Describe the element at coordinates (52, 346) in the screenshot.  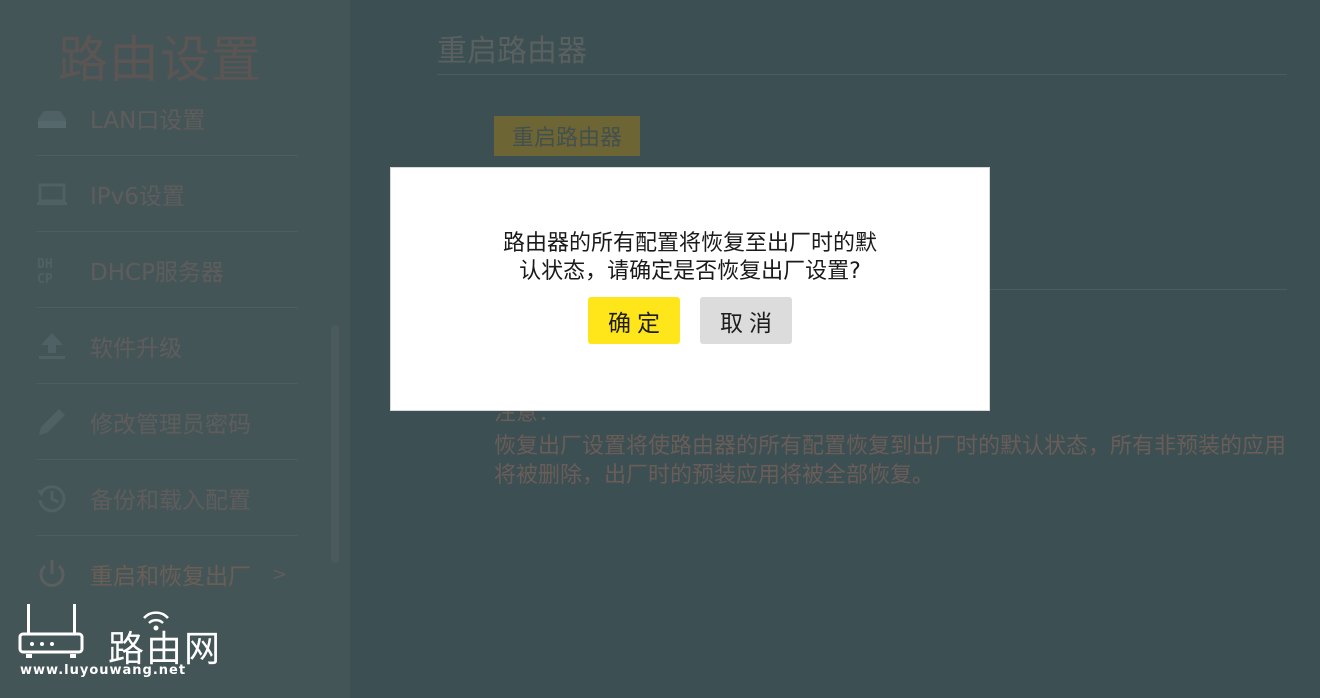
I see `upload-icon` at that location.